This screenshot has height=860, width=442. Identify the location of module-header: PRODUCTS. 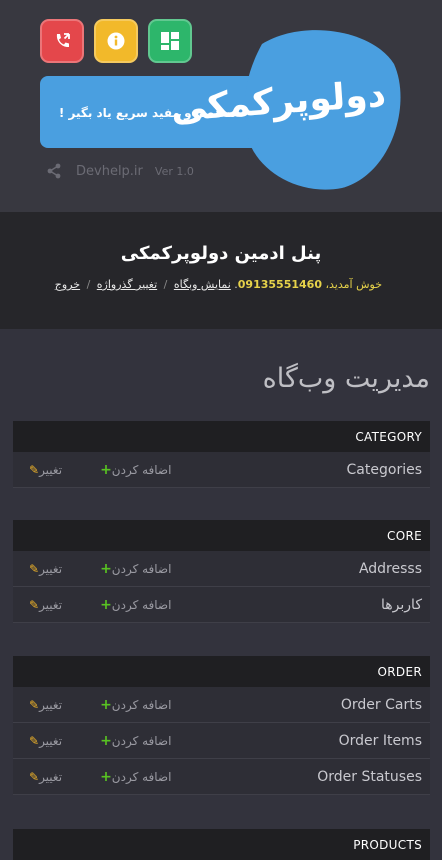
(221, 844).